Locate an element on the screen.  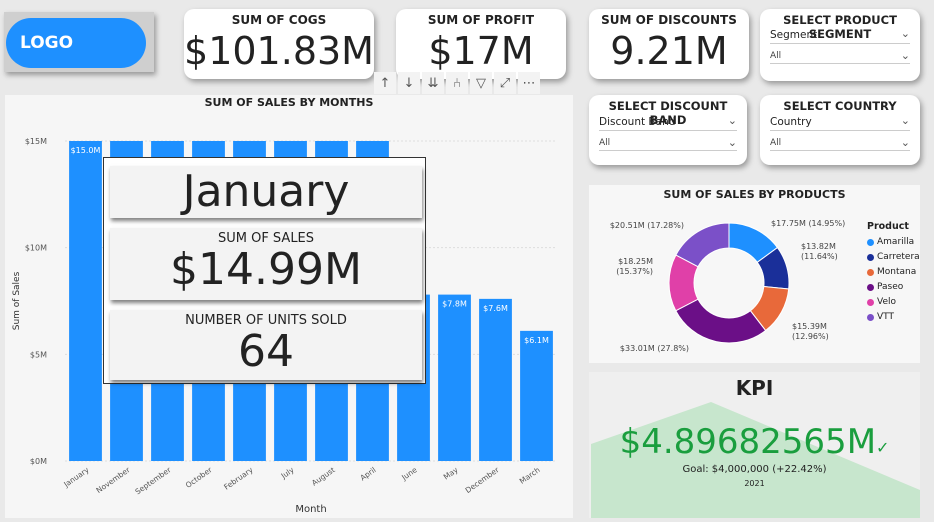
kpi-value: $4.89682565M✓ is located at coordinates (754, 442).